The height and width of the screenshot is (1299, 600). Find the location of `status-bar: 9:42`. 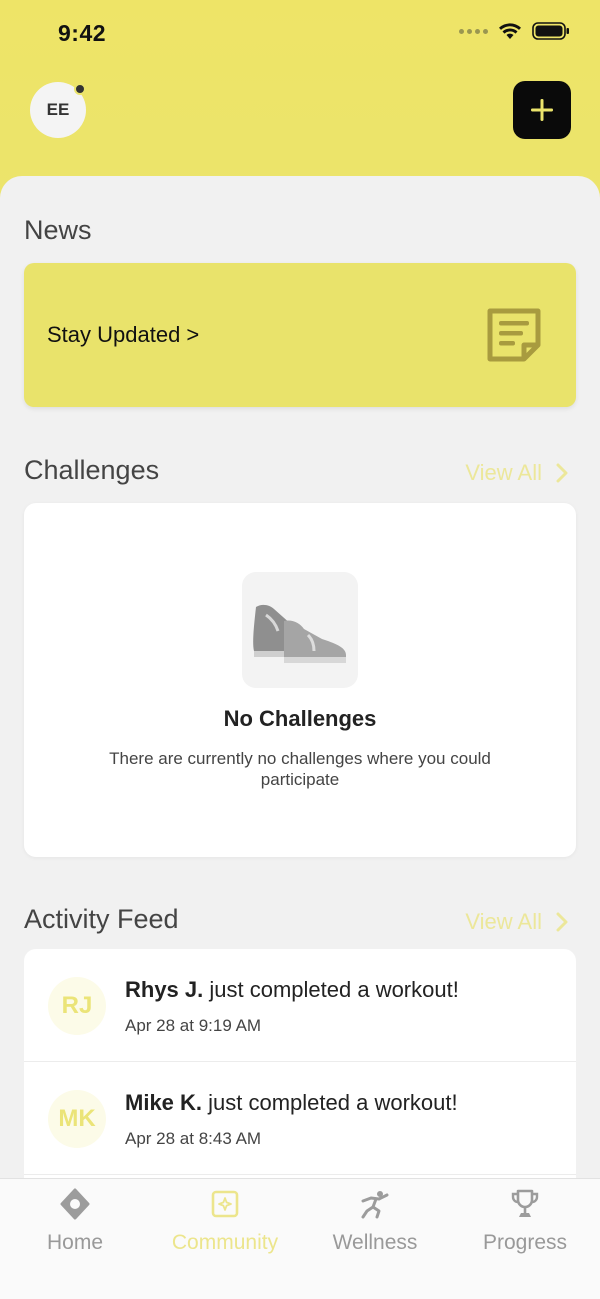

status-bar: 9:42 is located at coordinates (300, 33).